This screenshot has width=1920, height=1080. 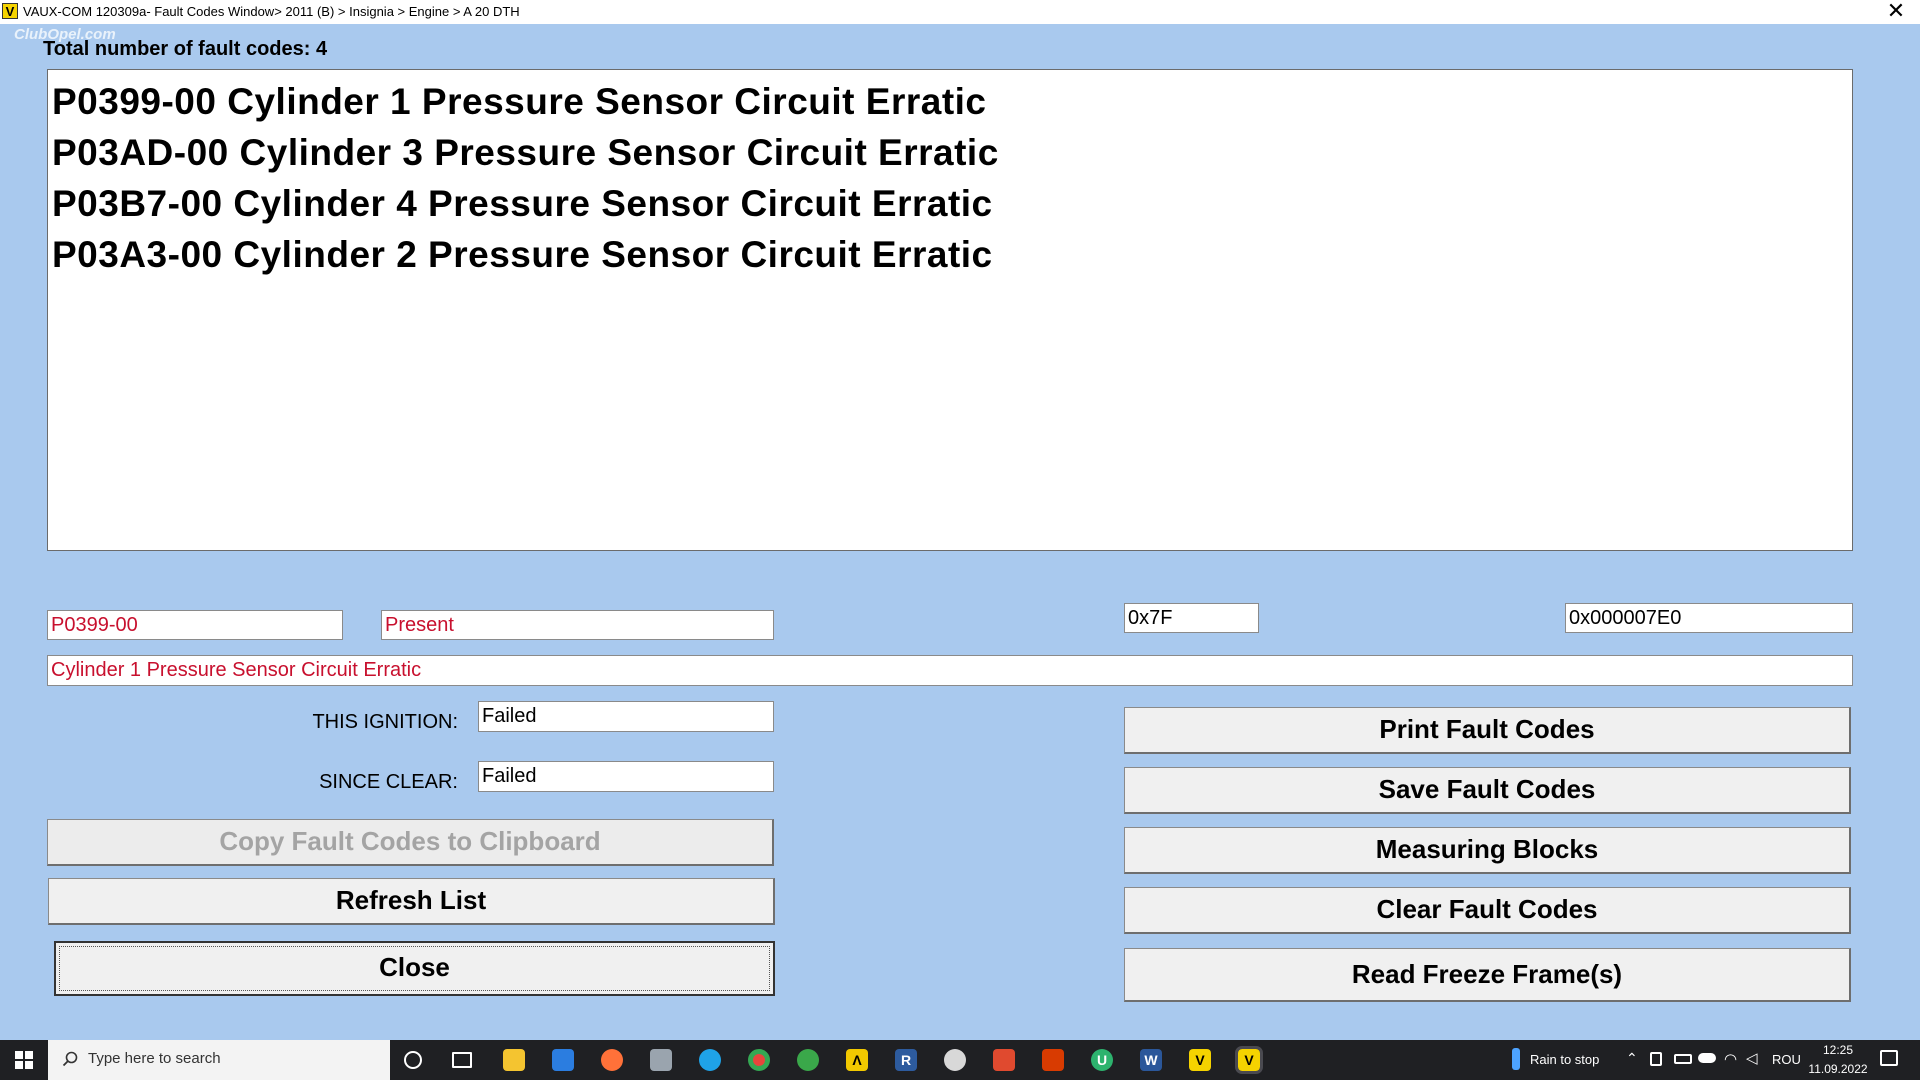 What do you see at coordinates (154, 1058) in the screenshot?
I see `search-placeholder: Type here to search` at bounding box center [154, 1058].